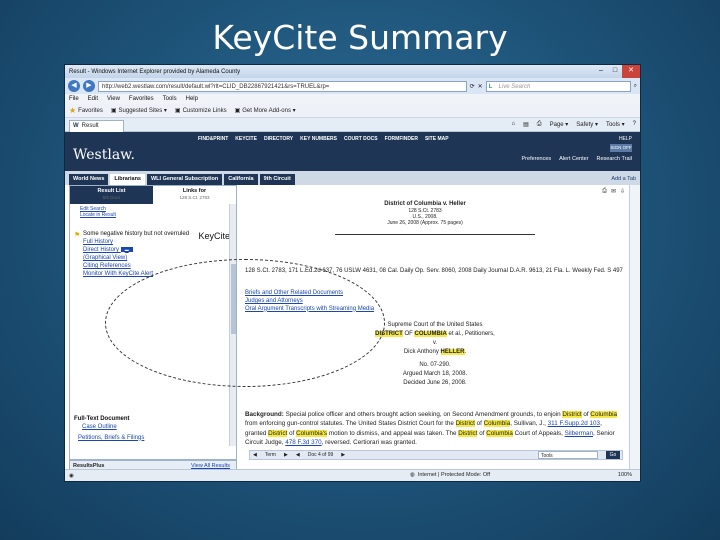  I want to click on tab-result-list: Result List 5/5 Docs, so click(111, 195).